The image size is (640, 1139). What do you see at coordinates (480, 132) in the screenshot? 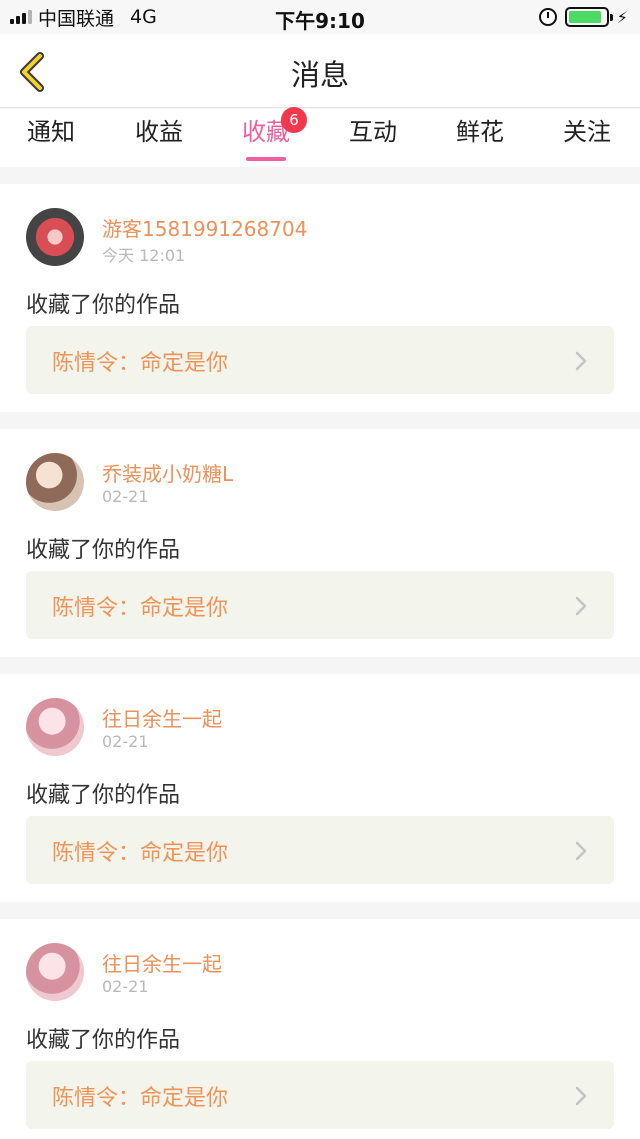
I see `tab-label: 鲜花` at bounding box center [480, 132].